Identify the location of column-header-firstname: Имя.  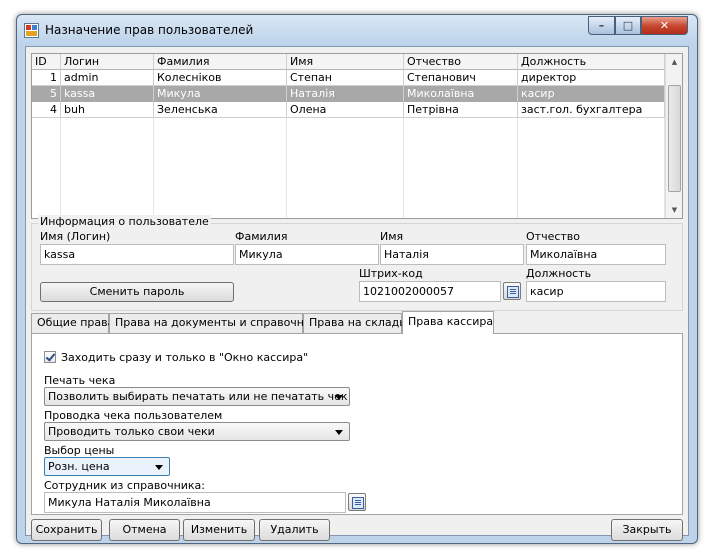
(345, 62).